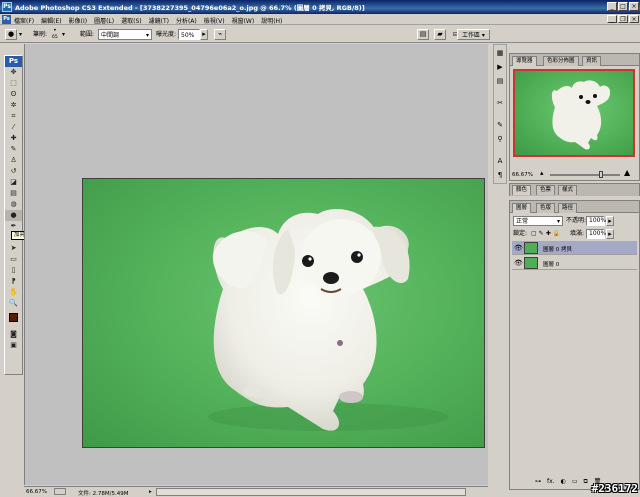 This screenshot has height=497, width=640. Describe the element at coordinates (522, 190) in the screenshot. I see `tab-color: 顏色` at that location.